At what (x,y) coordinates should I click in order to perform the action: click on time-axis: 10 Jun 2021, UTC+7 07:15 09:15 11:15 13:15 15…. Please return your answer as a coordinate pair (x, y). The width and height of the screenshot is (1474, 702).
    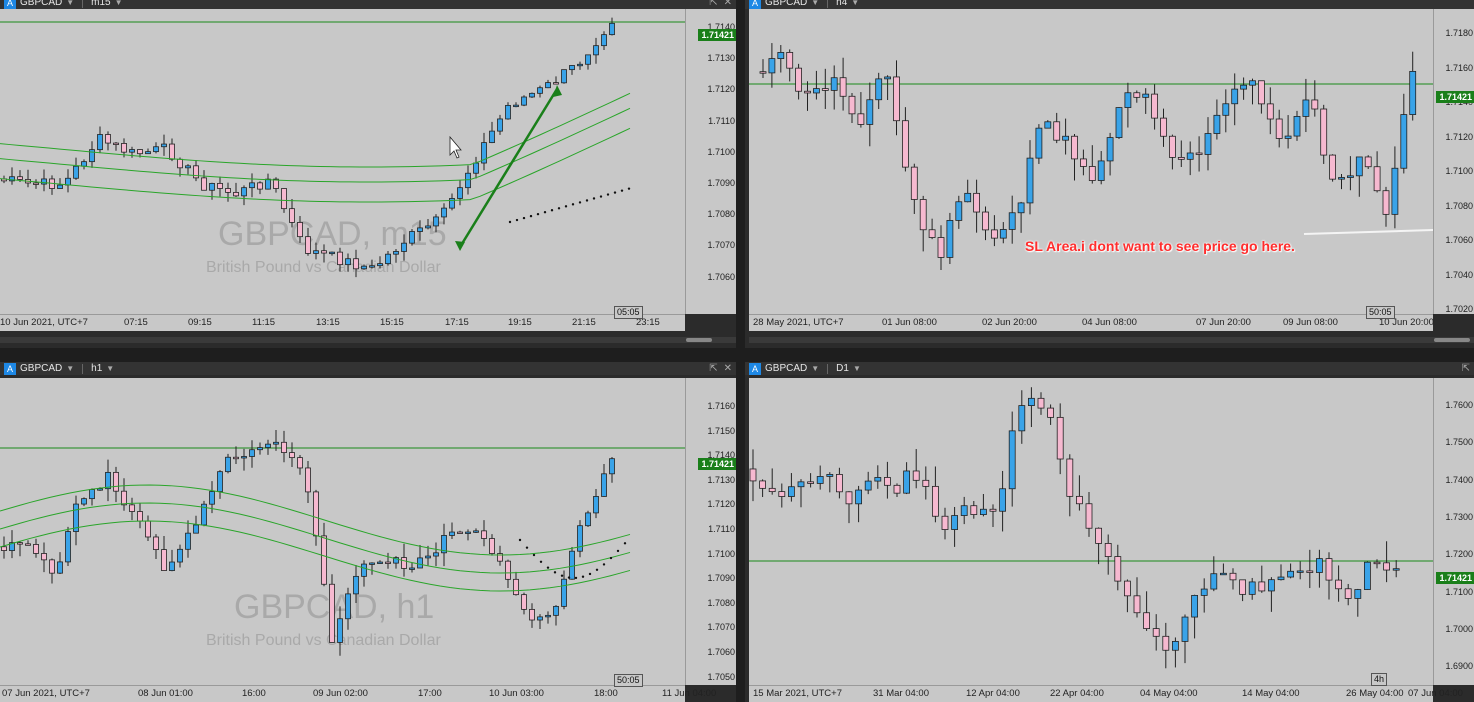
    Looking at the image, I should click on (342, 322).